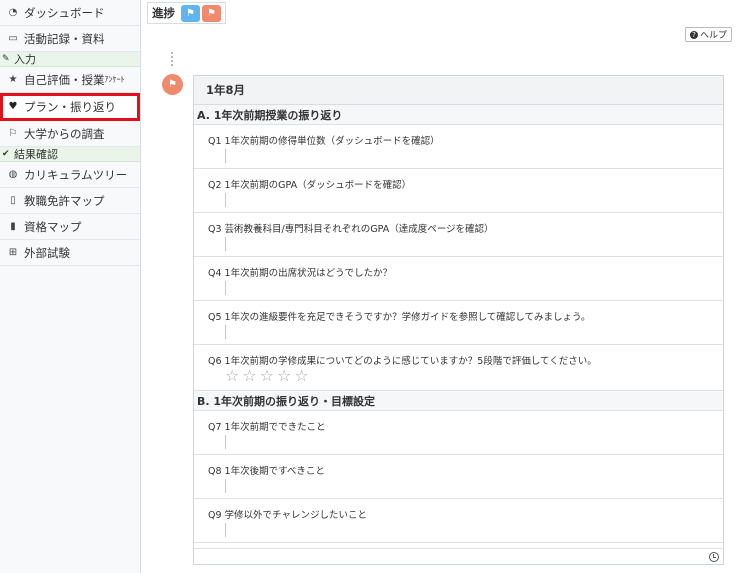 This screenshot has height=573, width=741. What do you see at coordinates (458, 115) in the screenshot?
I see `section-a-title: A. 1年次前期授業の振り返り` at bounding box center [458, 115].